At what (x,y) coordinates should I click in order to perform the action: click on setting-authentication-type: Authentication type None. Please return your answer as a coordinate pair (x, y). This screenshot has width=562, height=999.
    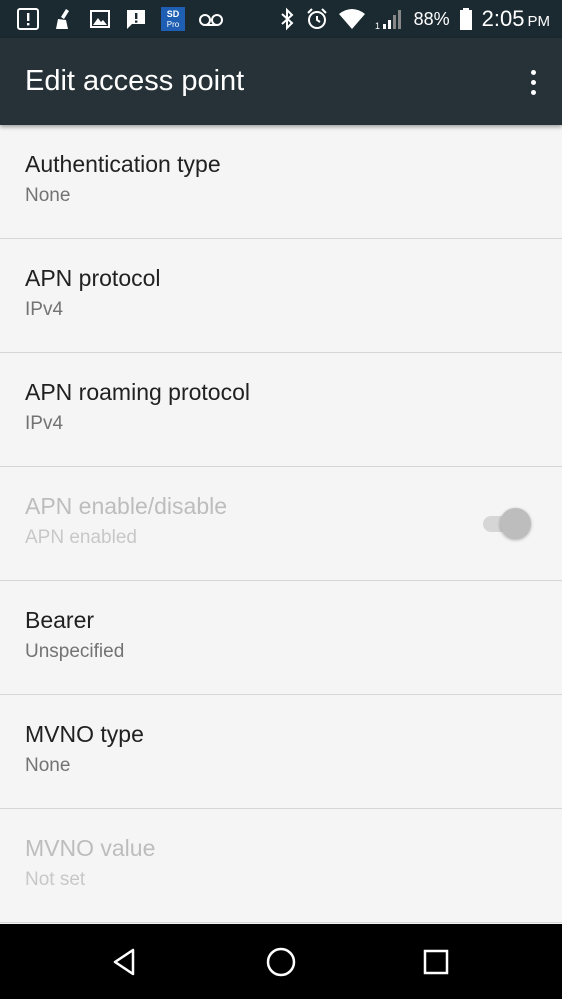
    Looking at the image, I should click on (281, 182).